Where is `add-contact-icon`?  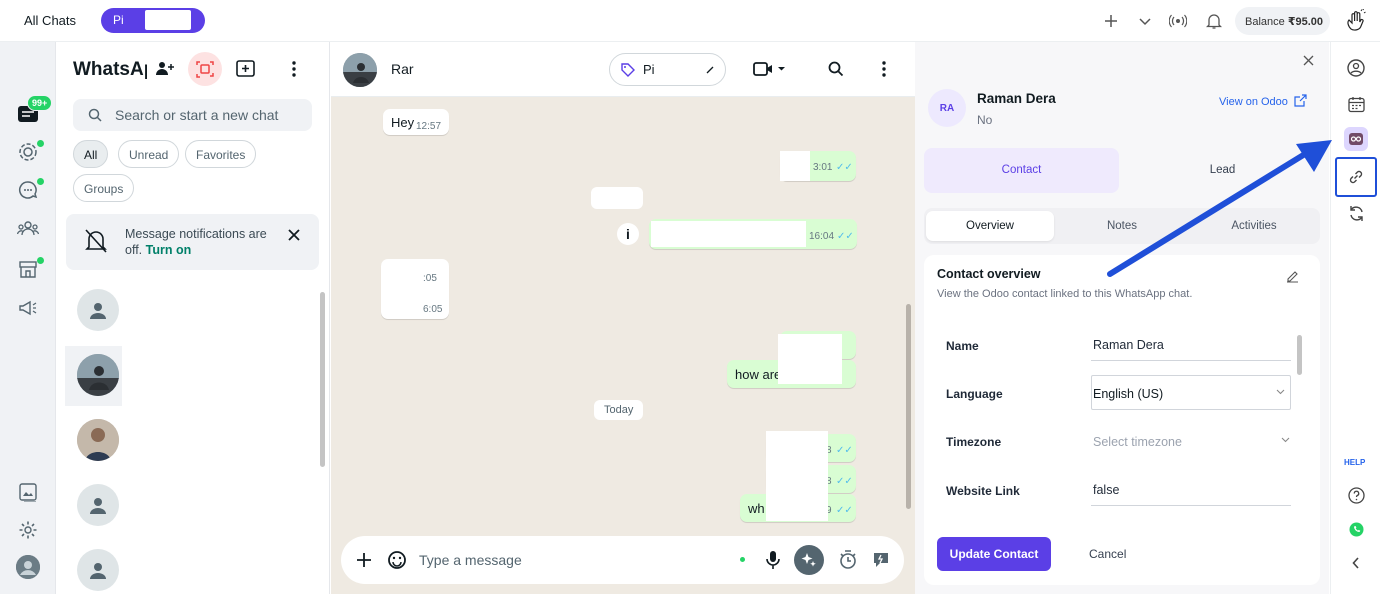
add-contact-icon is located at coordinates (165, 69).